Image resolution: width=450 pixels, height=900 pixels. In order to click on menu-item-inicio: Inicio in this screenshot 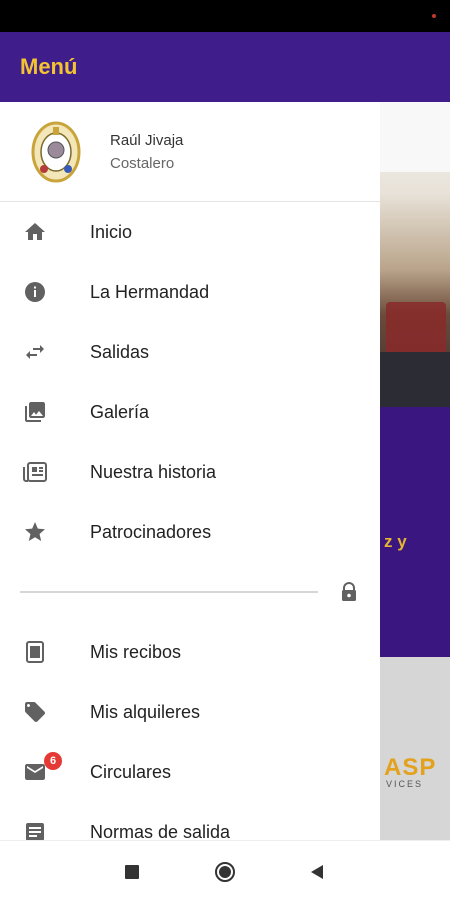, I will do `click(190, 232)`.